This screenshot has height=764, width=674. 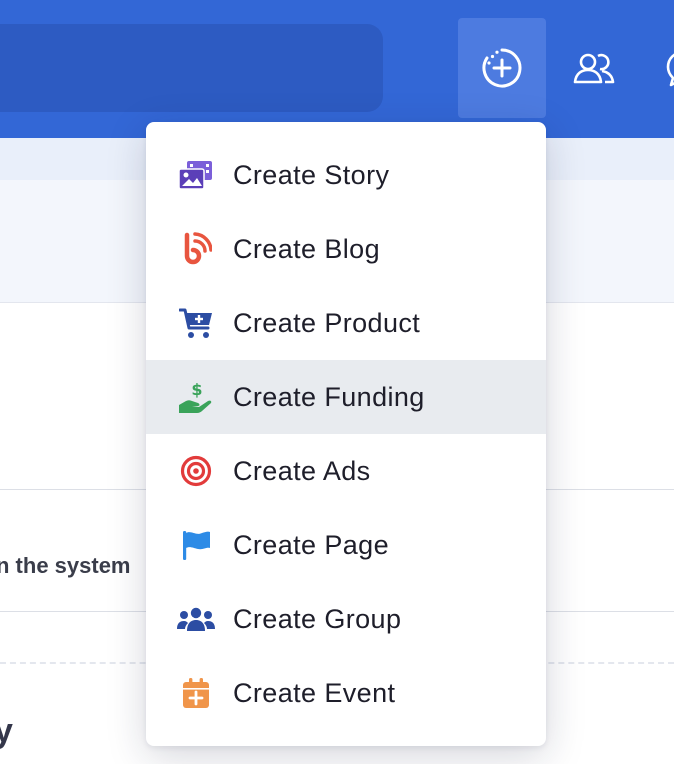 What do you see at coordinates (196, 619) in the screenshot?
I see `group-users-icon` at bounding box center [196, 619].